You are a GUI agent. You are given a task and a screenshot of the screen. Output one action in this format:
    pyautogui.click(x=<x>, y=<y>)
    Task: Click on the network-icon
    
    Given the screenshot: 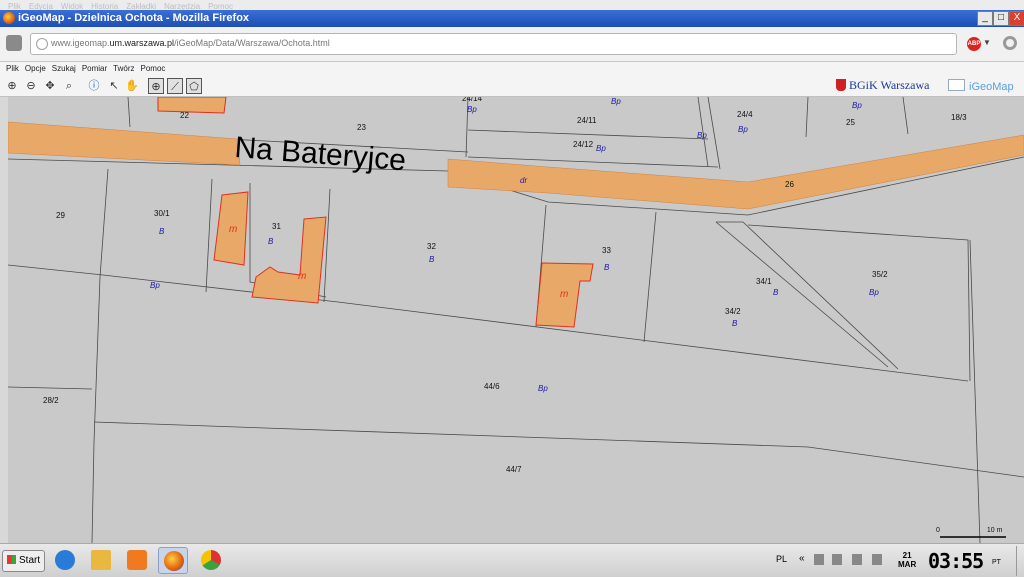 What is the action you would take?
    pyautogui.click(x=857, y=559)
    